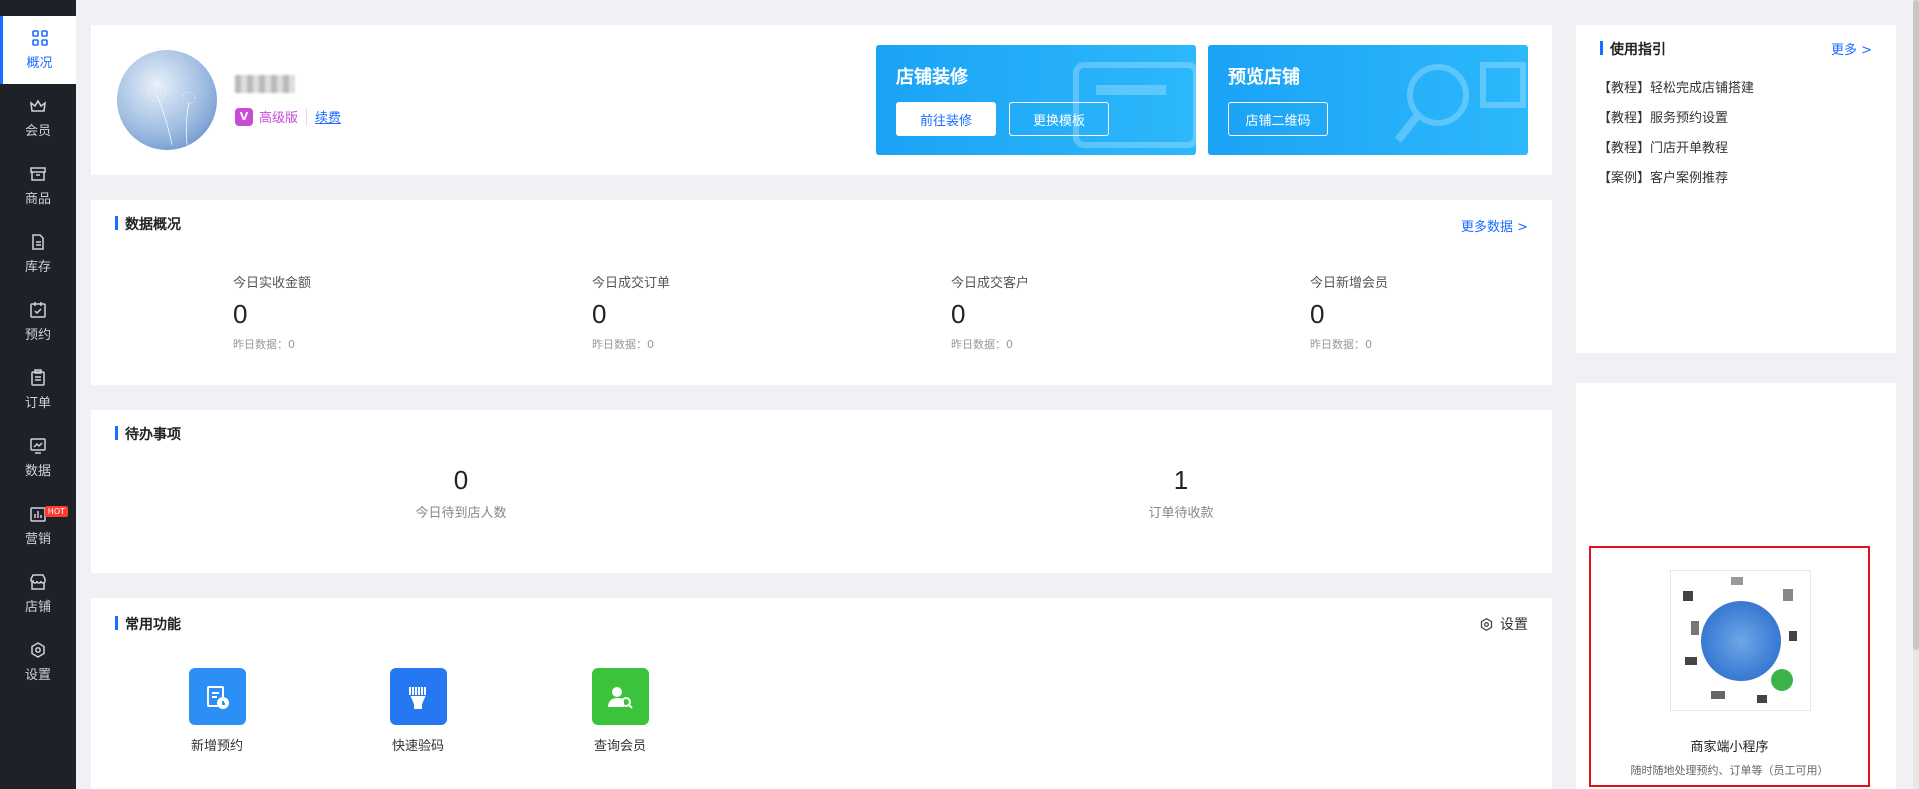  What do you see at coordinates (38, 50) in the screenshot?
I see `sidebar-item-overview: 概况` at bounding box center [38, 50].